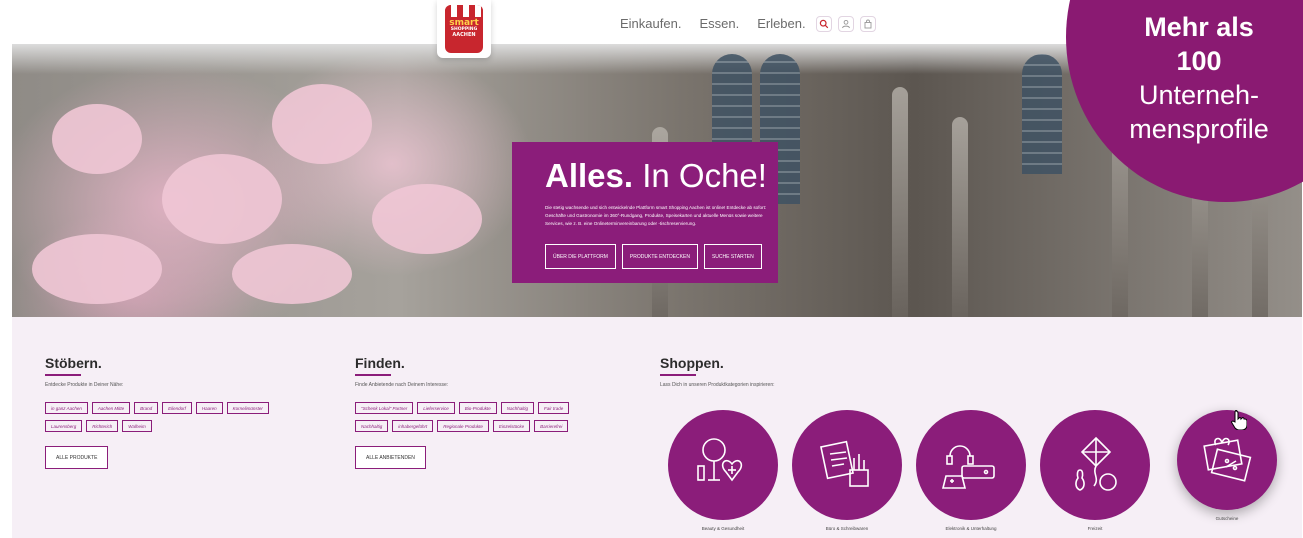 The height and width of the screenshot is (538, 1303). What do you see at coordinates (1239, 422) in the screenshot?
I see `hand-cursor-icon` at bounding box center [1239, 422].